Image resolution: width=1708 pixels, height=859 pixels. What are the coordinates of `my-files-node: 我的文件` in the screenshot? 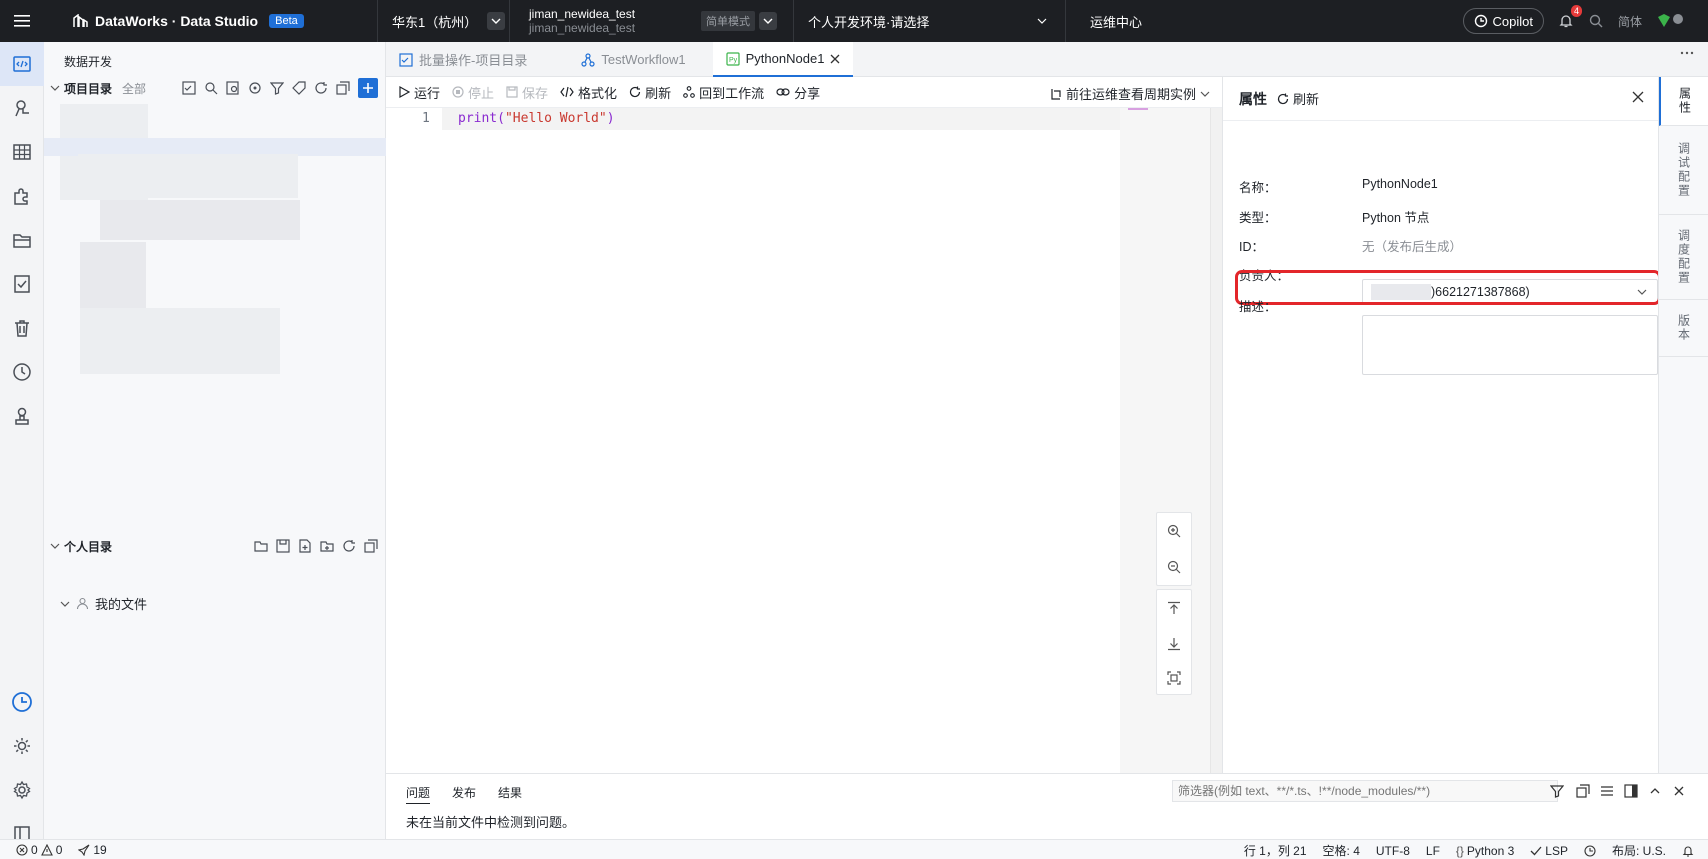 It's located at (103, 603).